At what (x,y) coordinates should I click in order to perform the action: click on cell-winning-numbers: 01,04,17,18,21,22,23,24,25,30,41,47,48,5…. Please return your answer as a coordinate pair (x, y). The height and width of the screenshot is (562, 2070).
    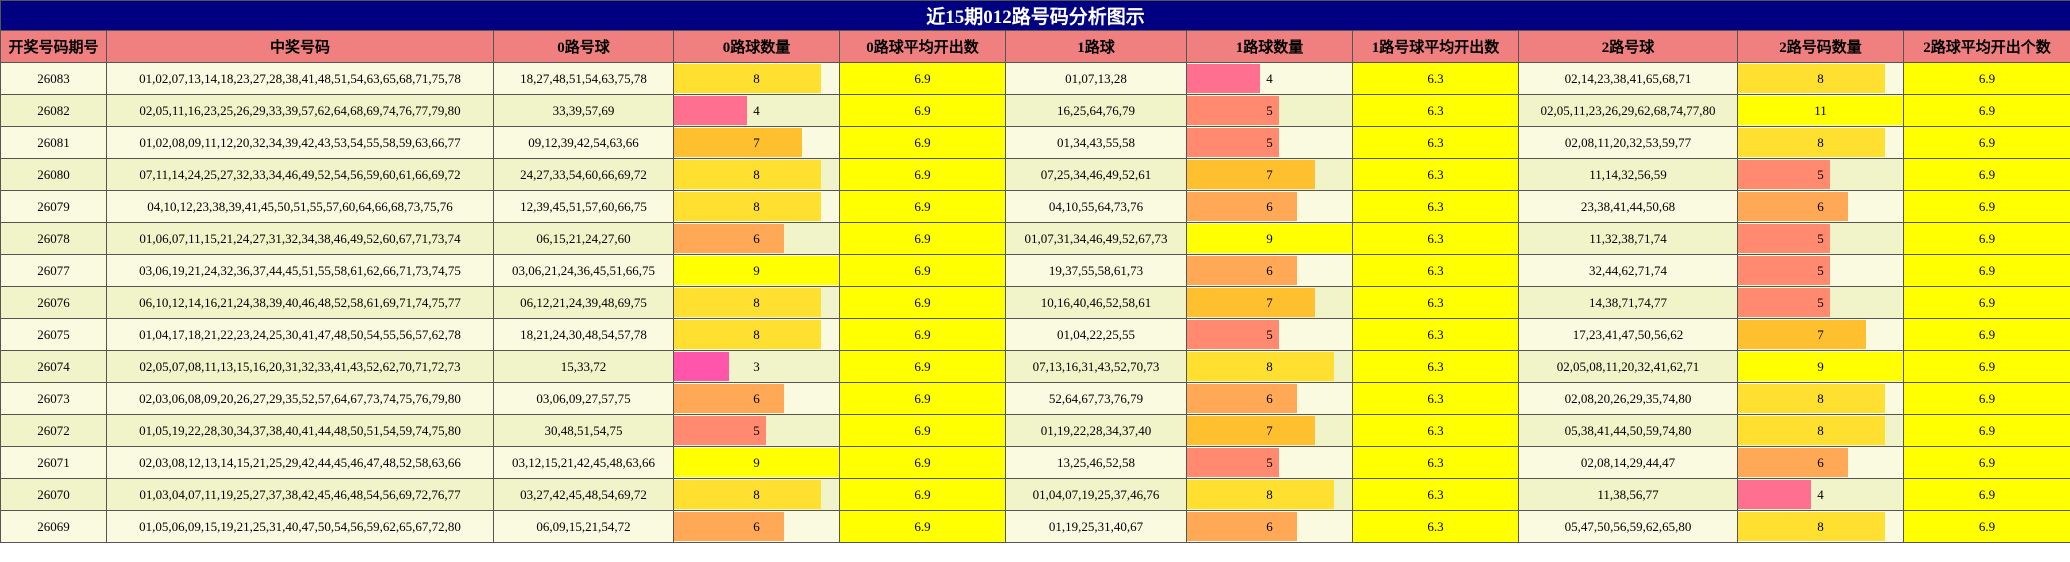
    Looking at the image, I should click on (300, 334).